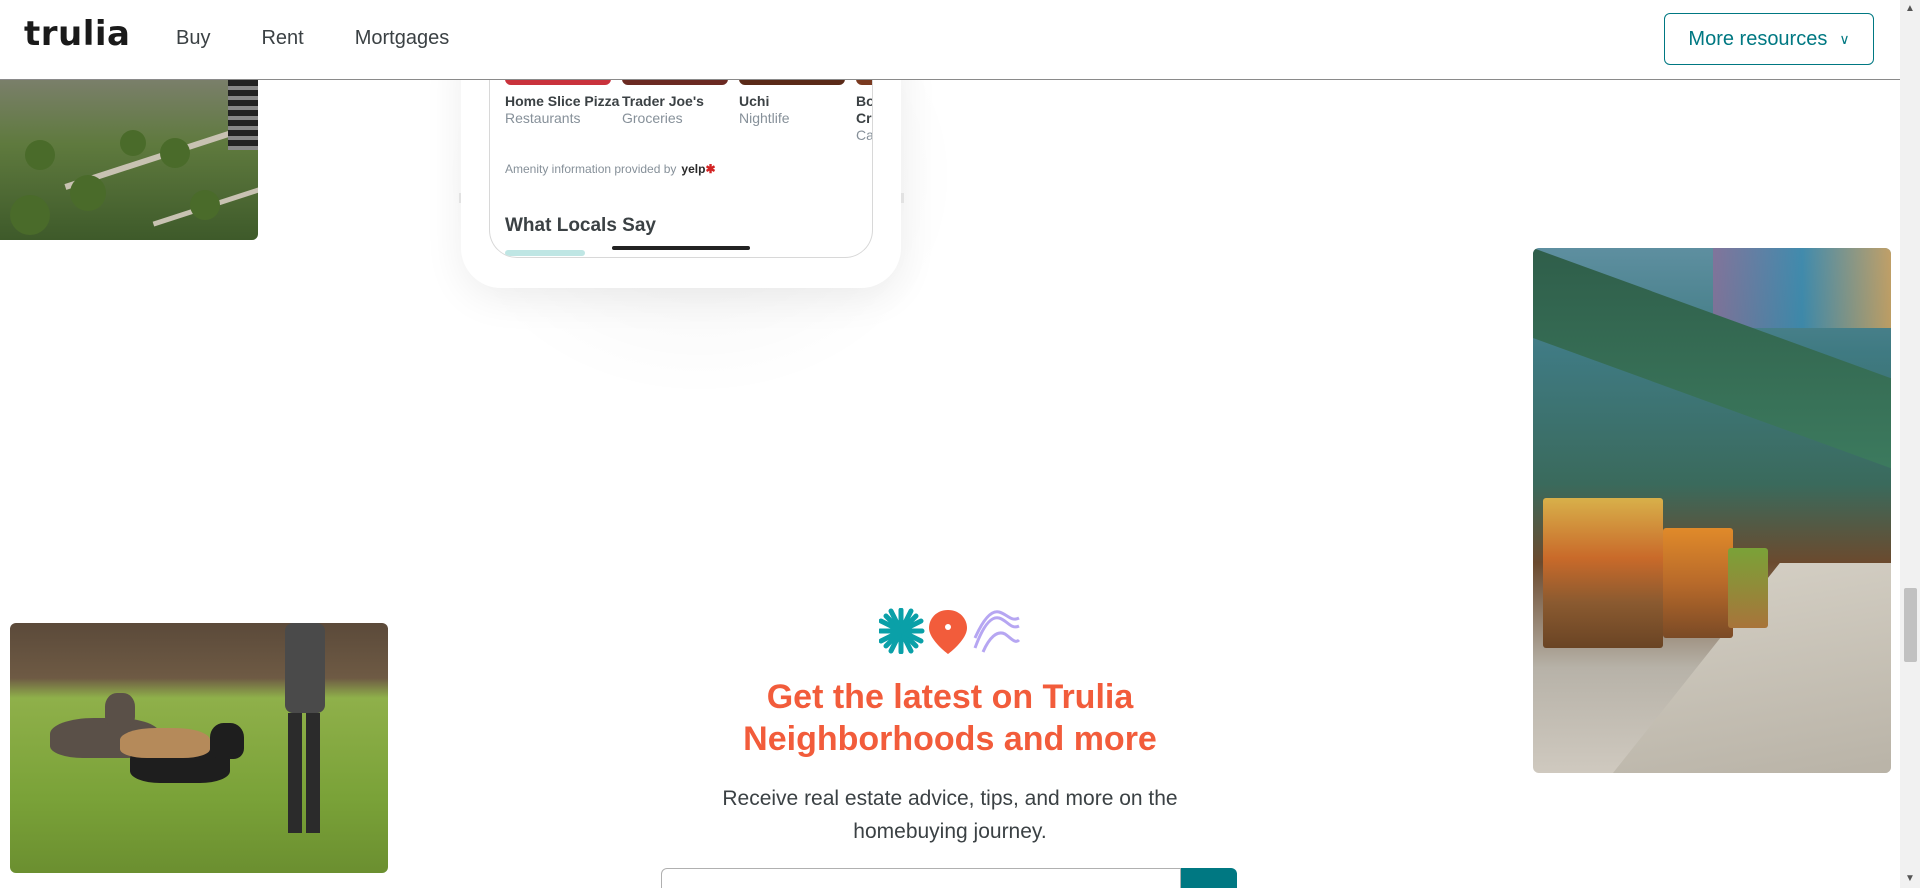  Describe the element at coordinates (545, 253) in the screenshot. I see `review-card-peek` at that location.